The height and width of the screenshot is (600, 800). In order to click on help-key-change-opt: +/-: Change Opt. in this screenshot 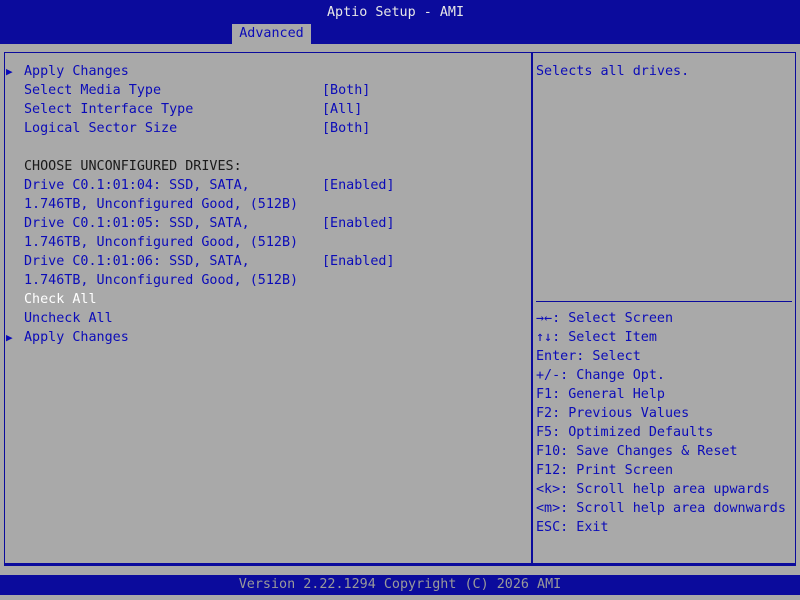, I will do `click(600, 375)`.